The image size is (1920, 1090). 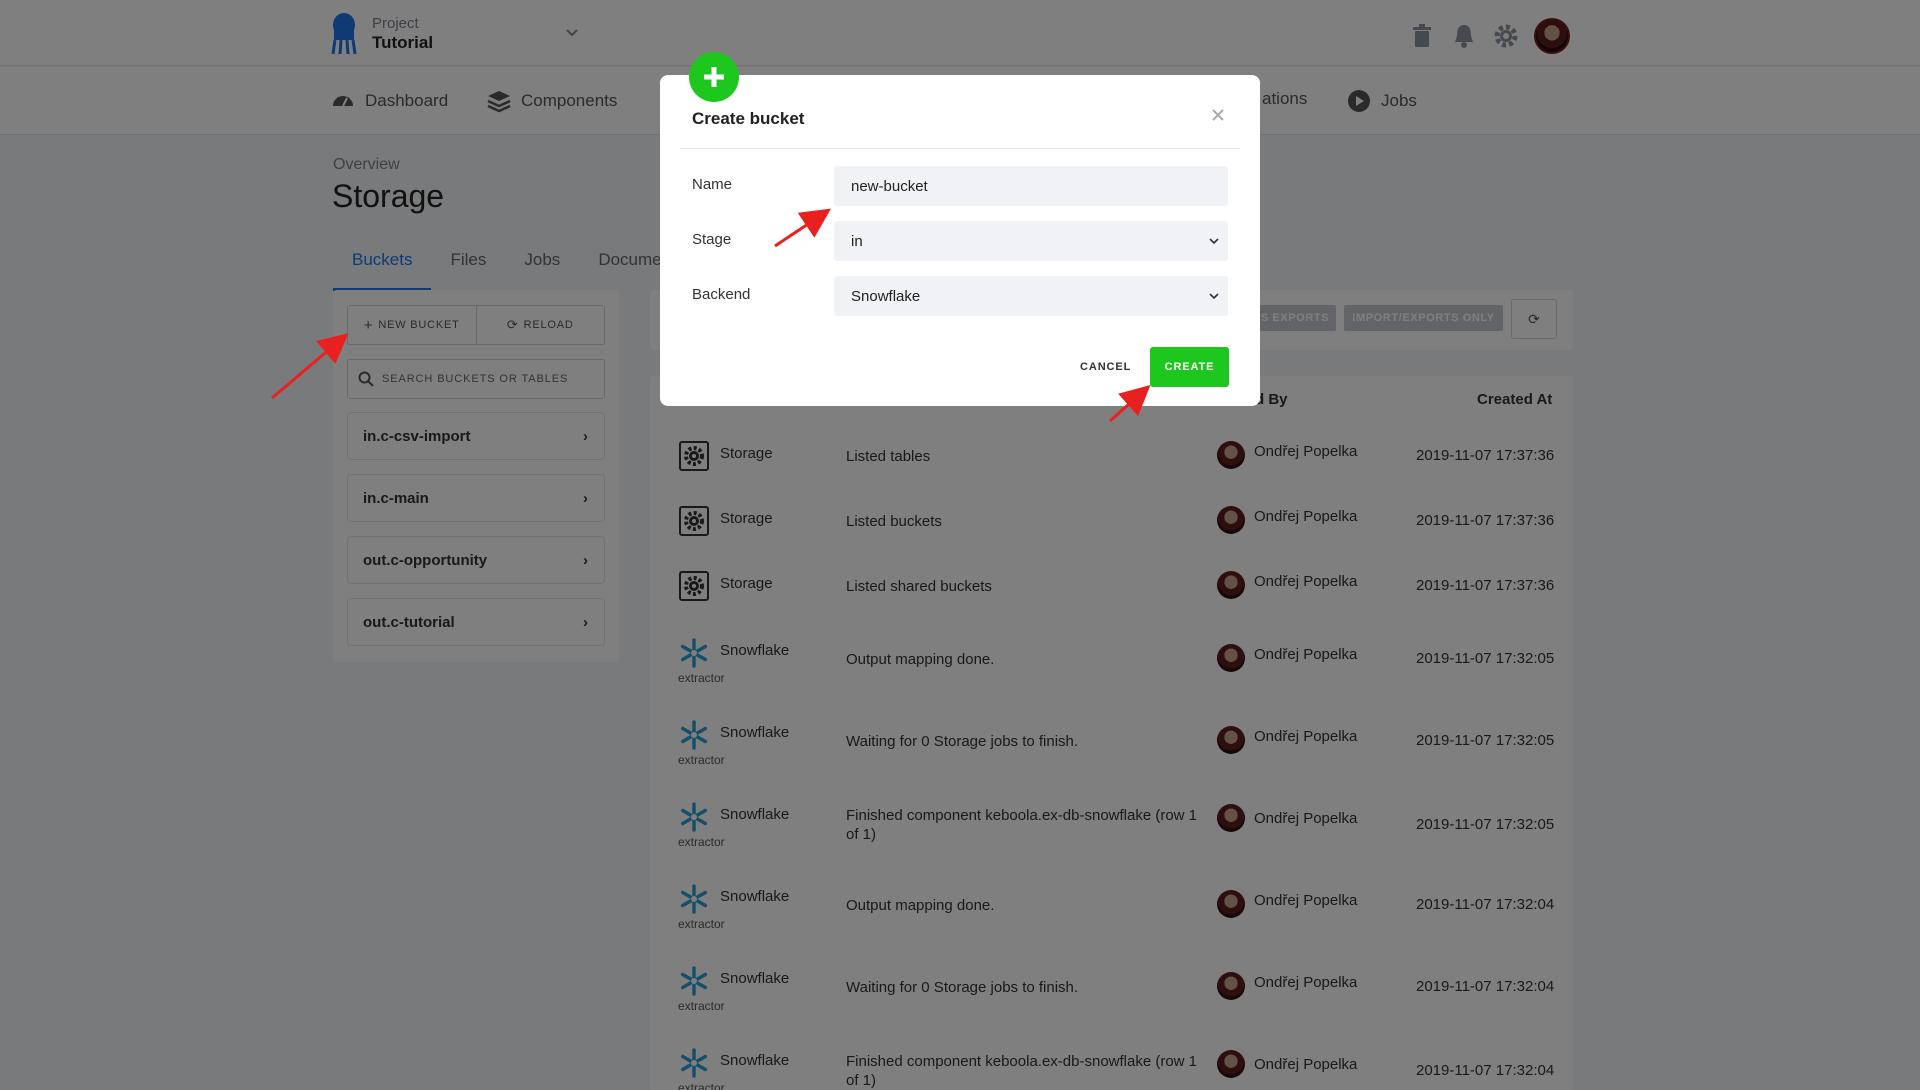 I want to click on modal-title: Create bucket, so click(x=748, y=118).